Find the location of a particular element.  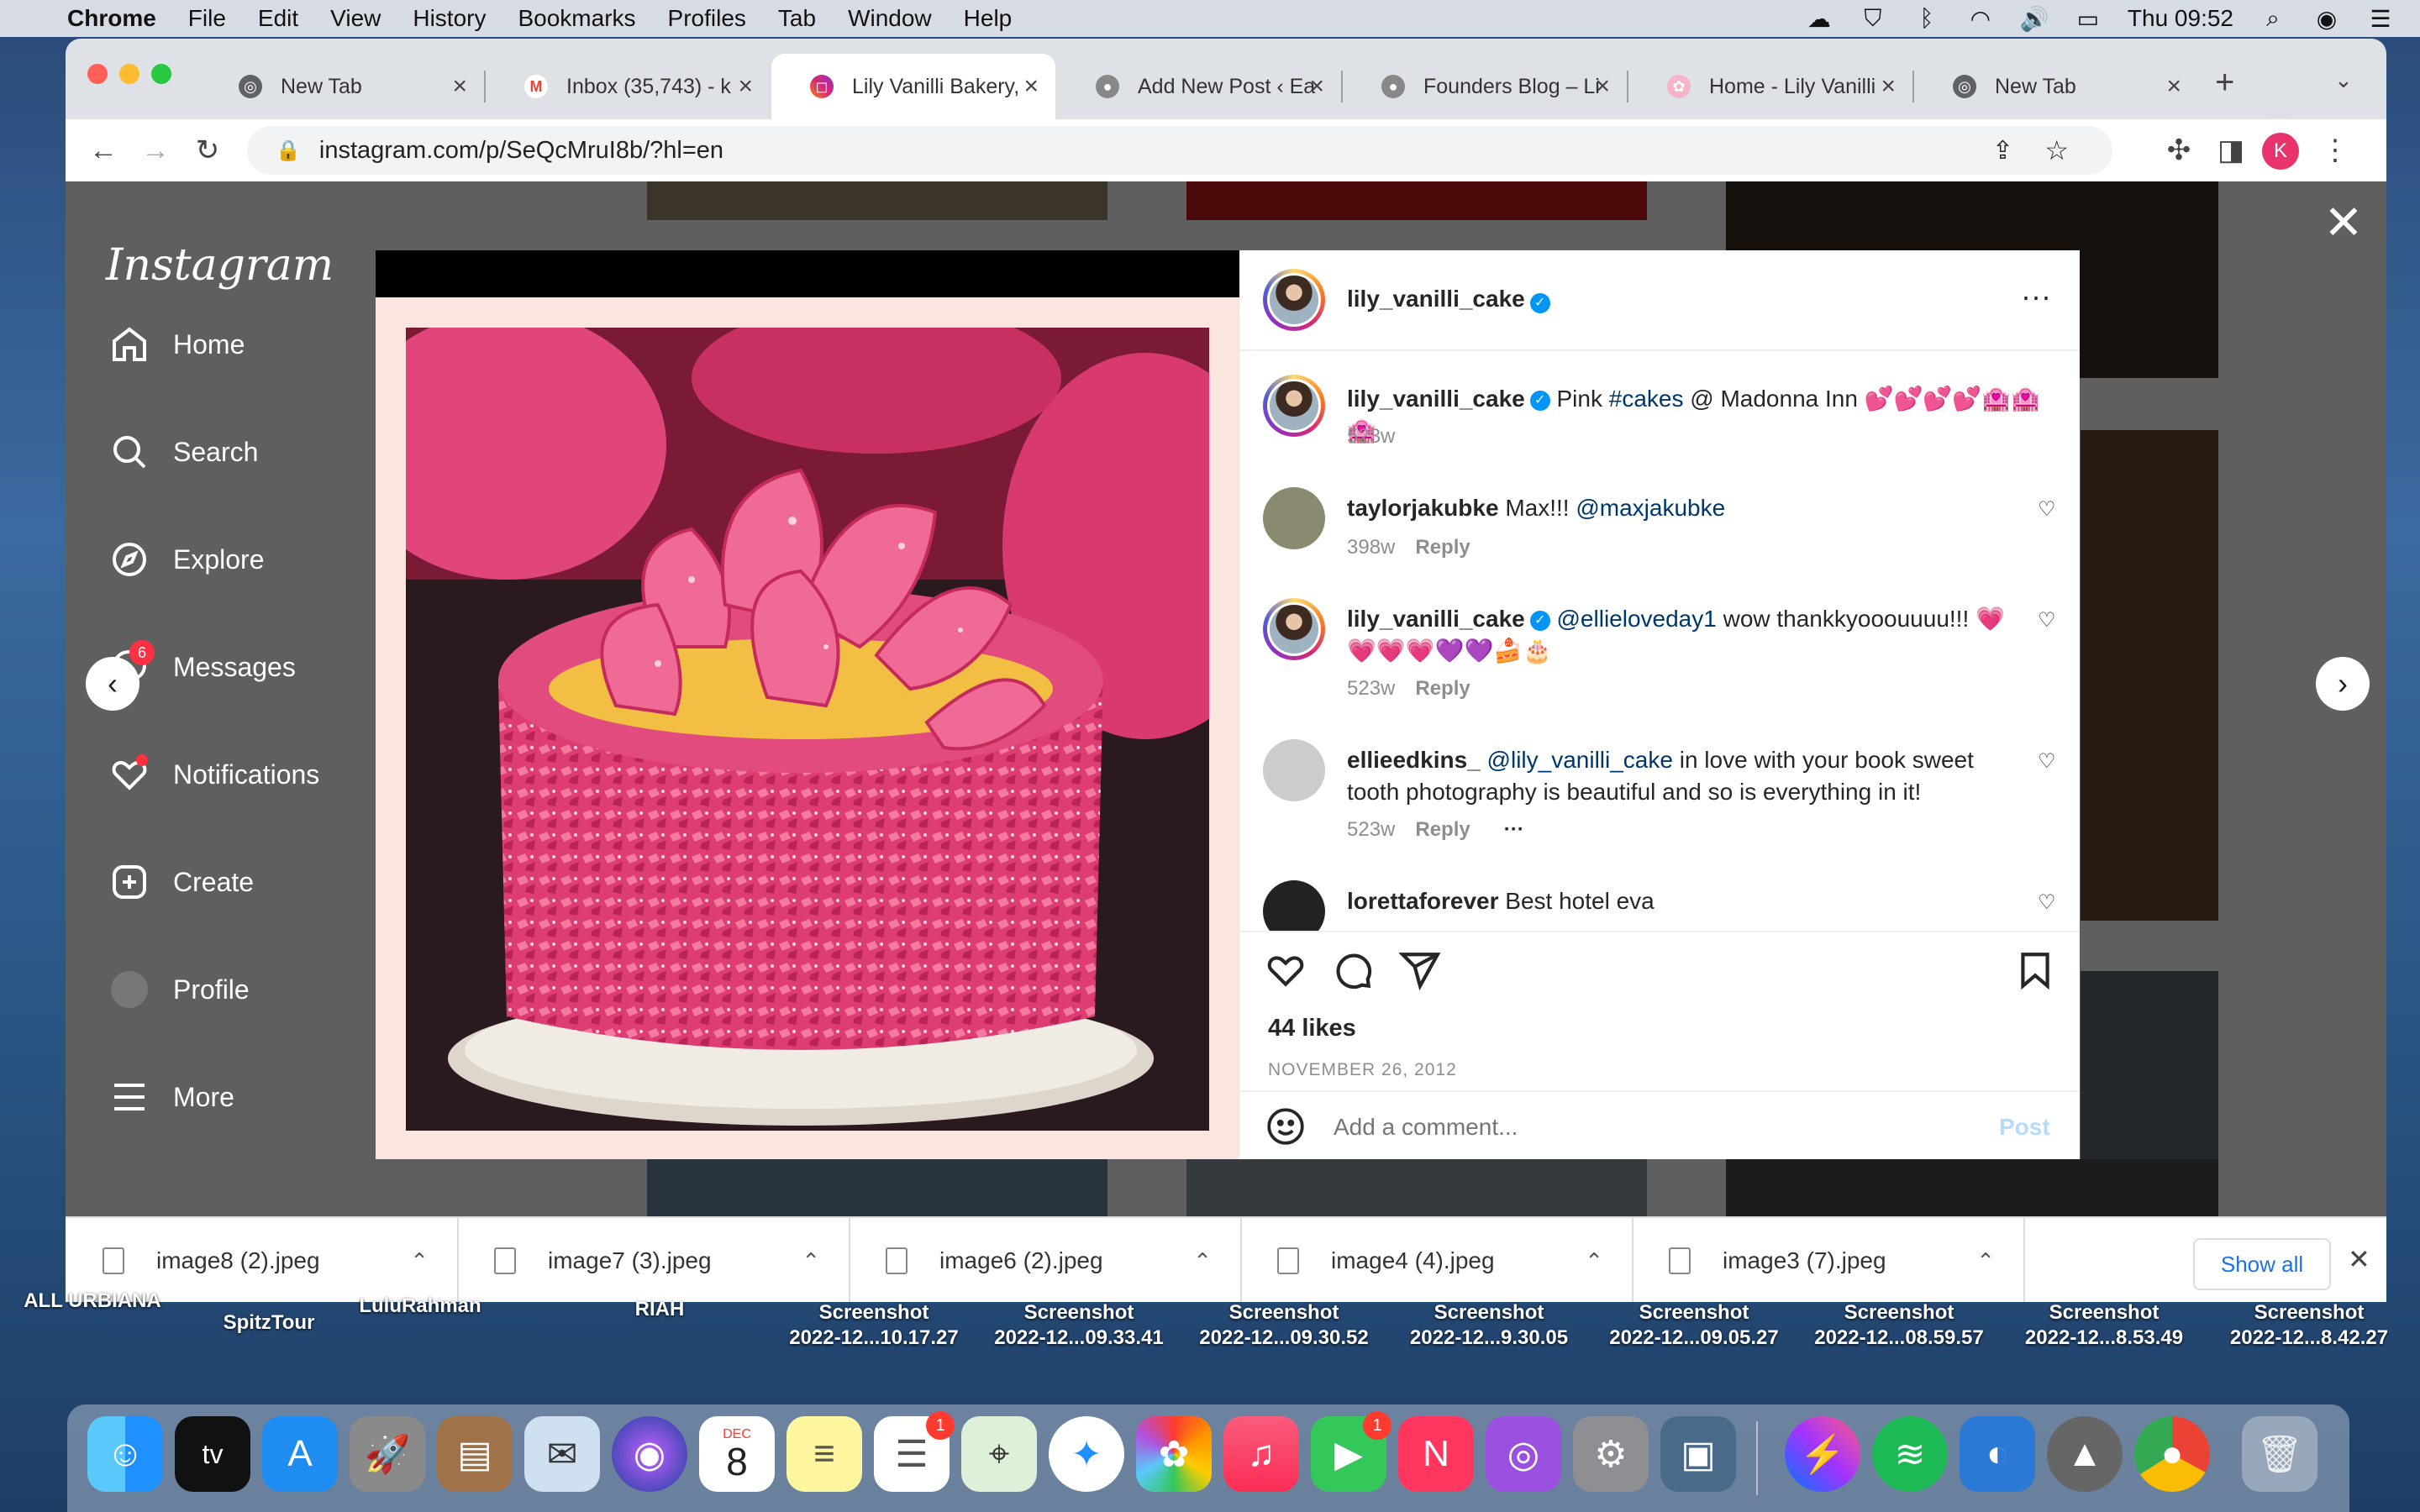

caption-author-avatar is located at coordinates (1294, 406).